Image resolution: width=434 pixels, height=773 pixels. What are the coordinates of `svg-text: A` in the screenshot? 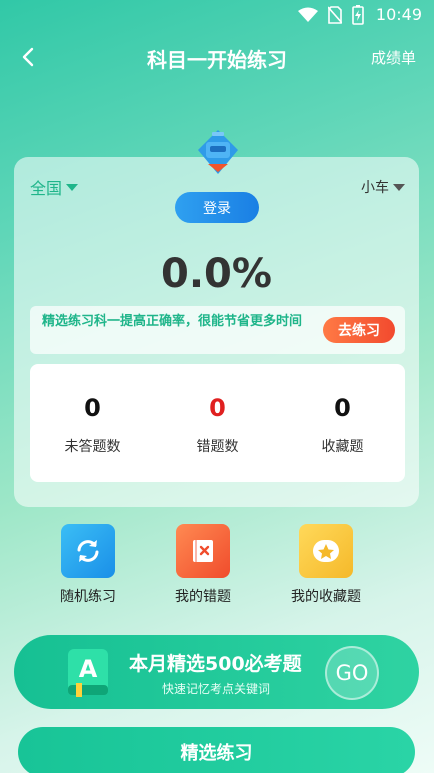 It's located at (88, 669).